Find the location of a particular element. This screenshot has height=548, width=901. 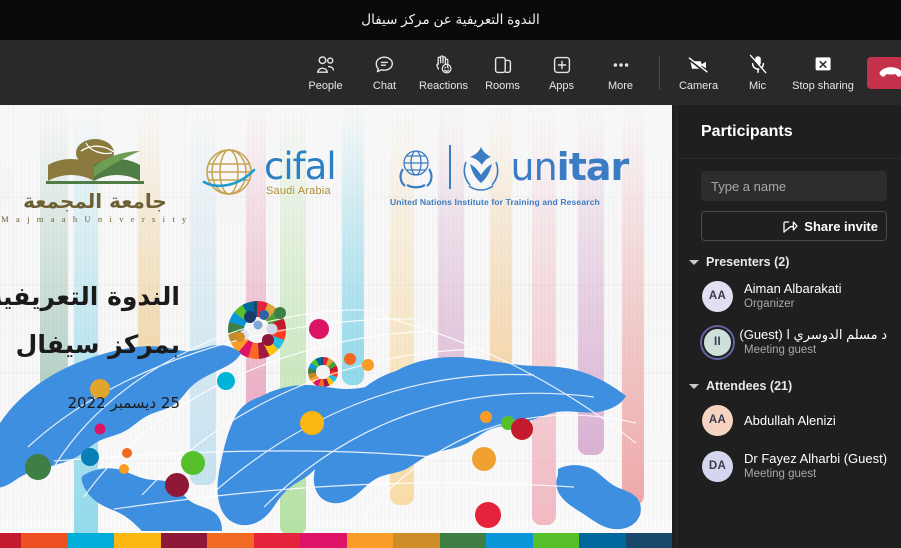

majmaah-arabic-name: جامعة المجمعة is located at coordinates (95, 201).